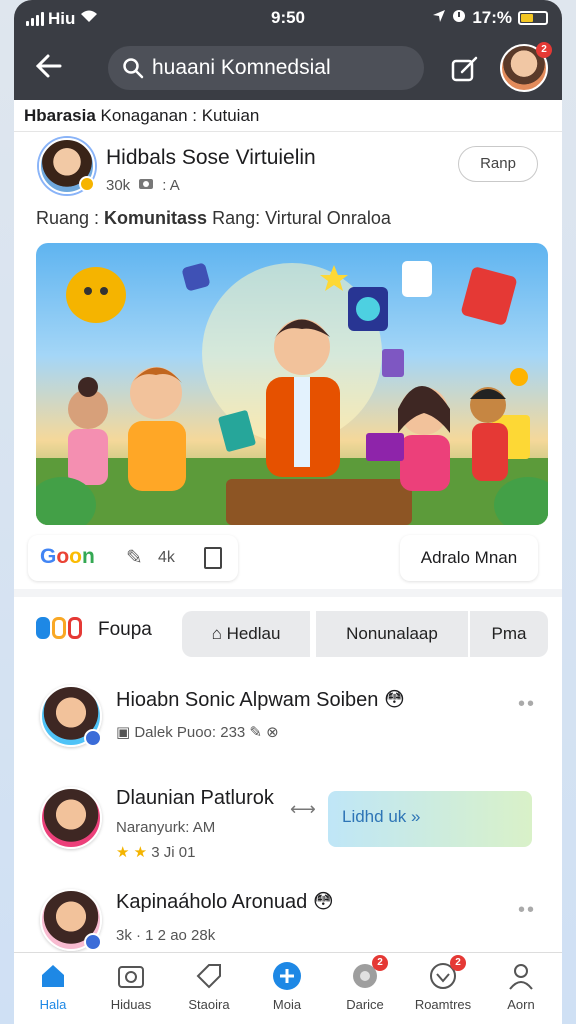 The width and height of the screenshot is (576, 1024). I want to click on home-icon, so click(53, 976).